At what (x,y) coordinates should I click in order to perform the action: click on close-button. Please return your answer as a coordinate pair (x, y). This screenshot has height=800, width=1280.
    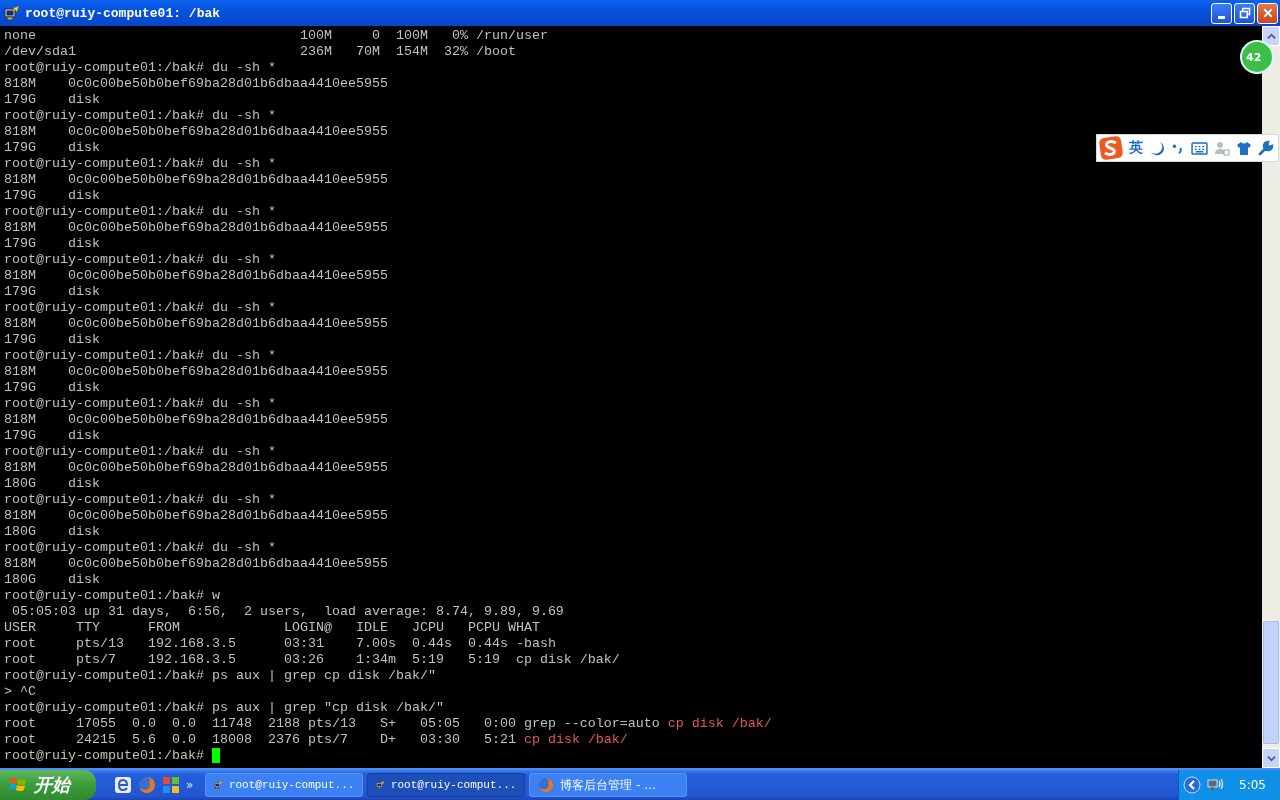
    Looking at the image, I should click on (1267, 13).